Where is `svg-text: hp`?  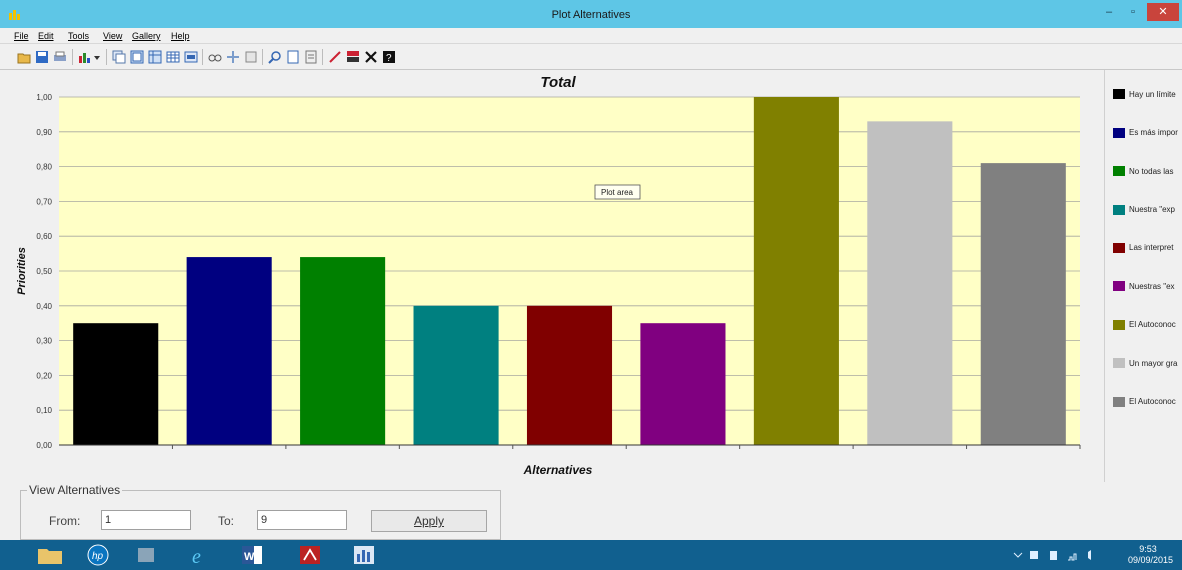 svg-text: hp is located at coordinates (98, 556).